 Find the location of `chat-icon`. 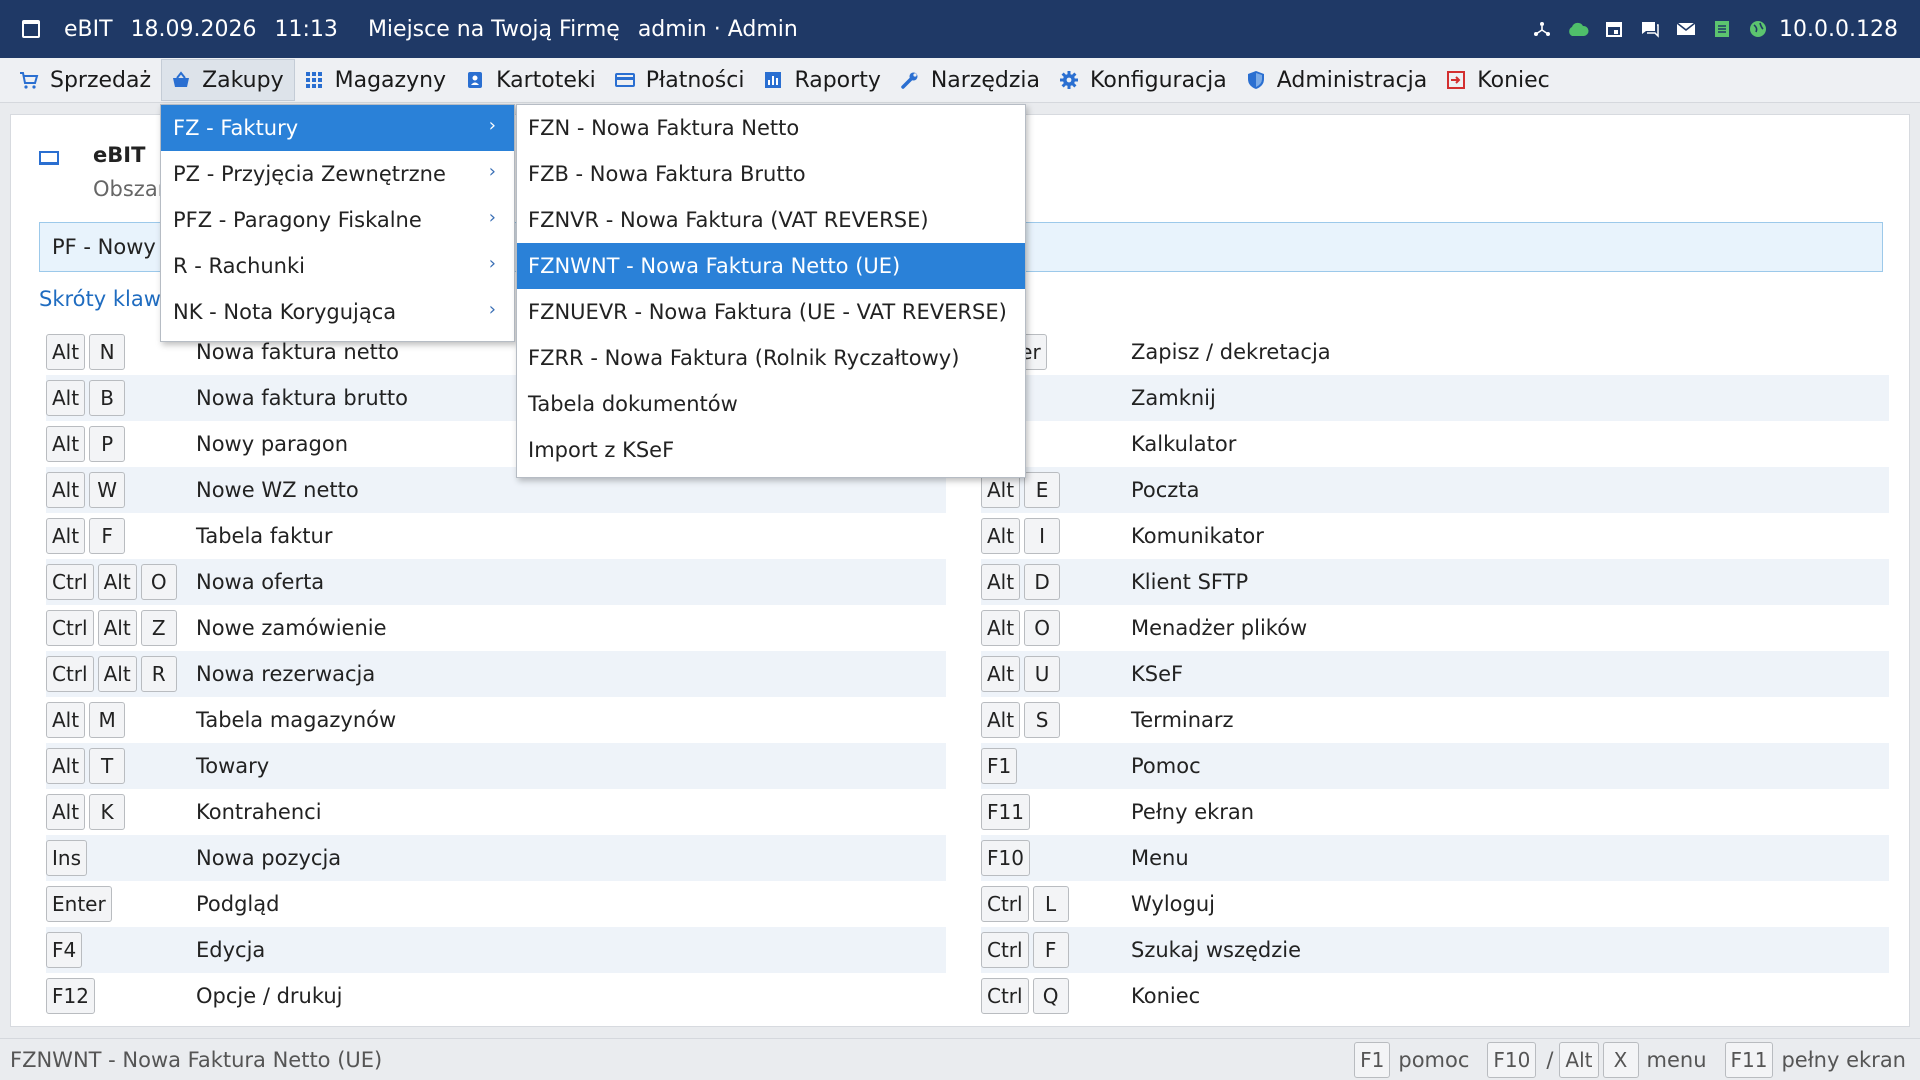

chat-icon is located at coordinates (1650, 29).